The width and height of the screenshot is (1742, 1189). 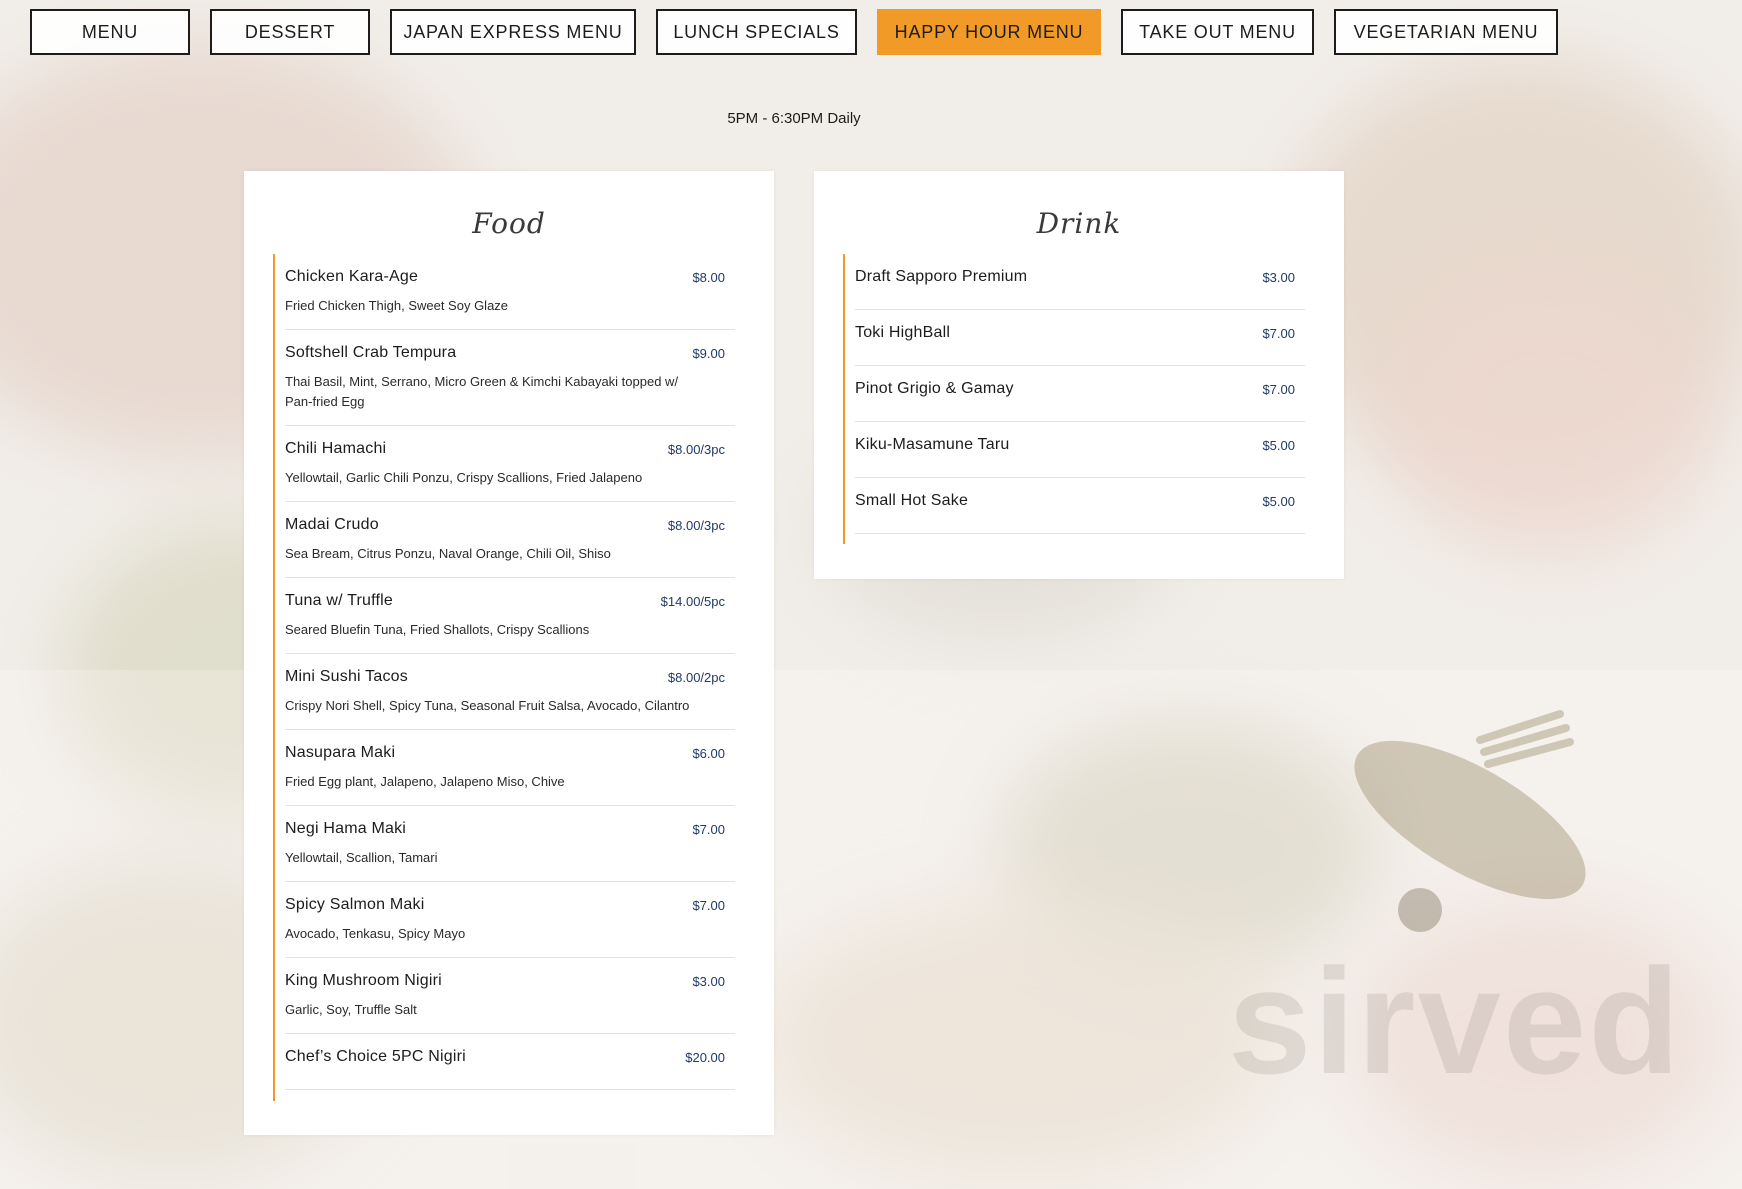 What do you see at coordinates (375, 933) in the screenshot?
I see `item-description: Avocado, Tenkasu, Spicy Mayo` at bounding box center [375, 933].